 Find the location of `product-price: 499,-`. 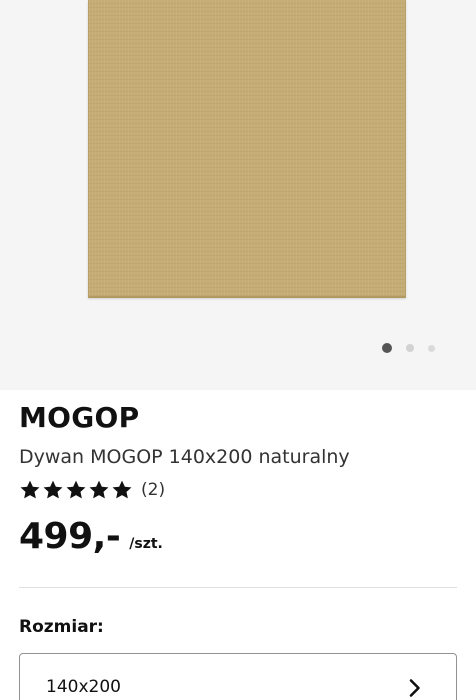

product-price: 499,- is located at coordinates (70, 536).